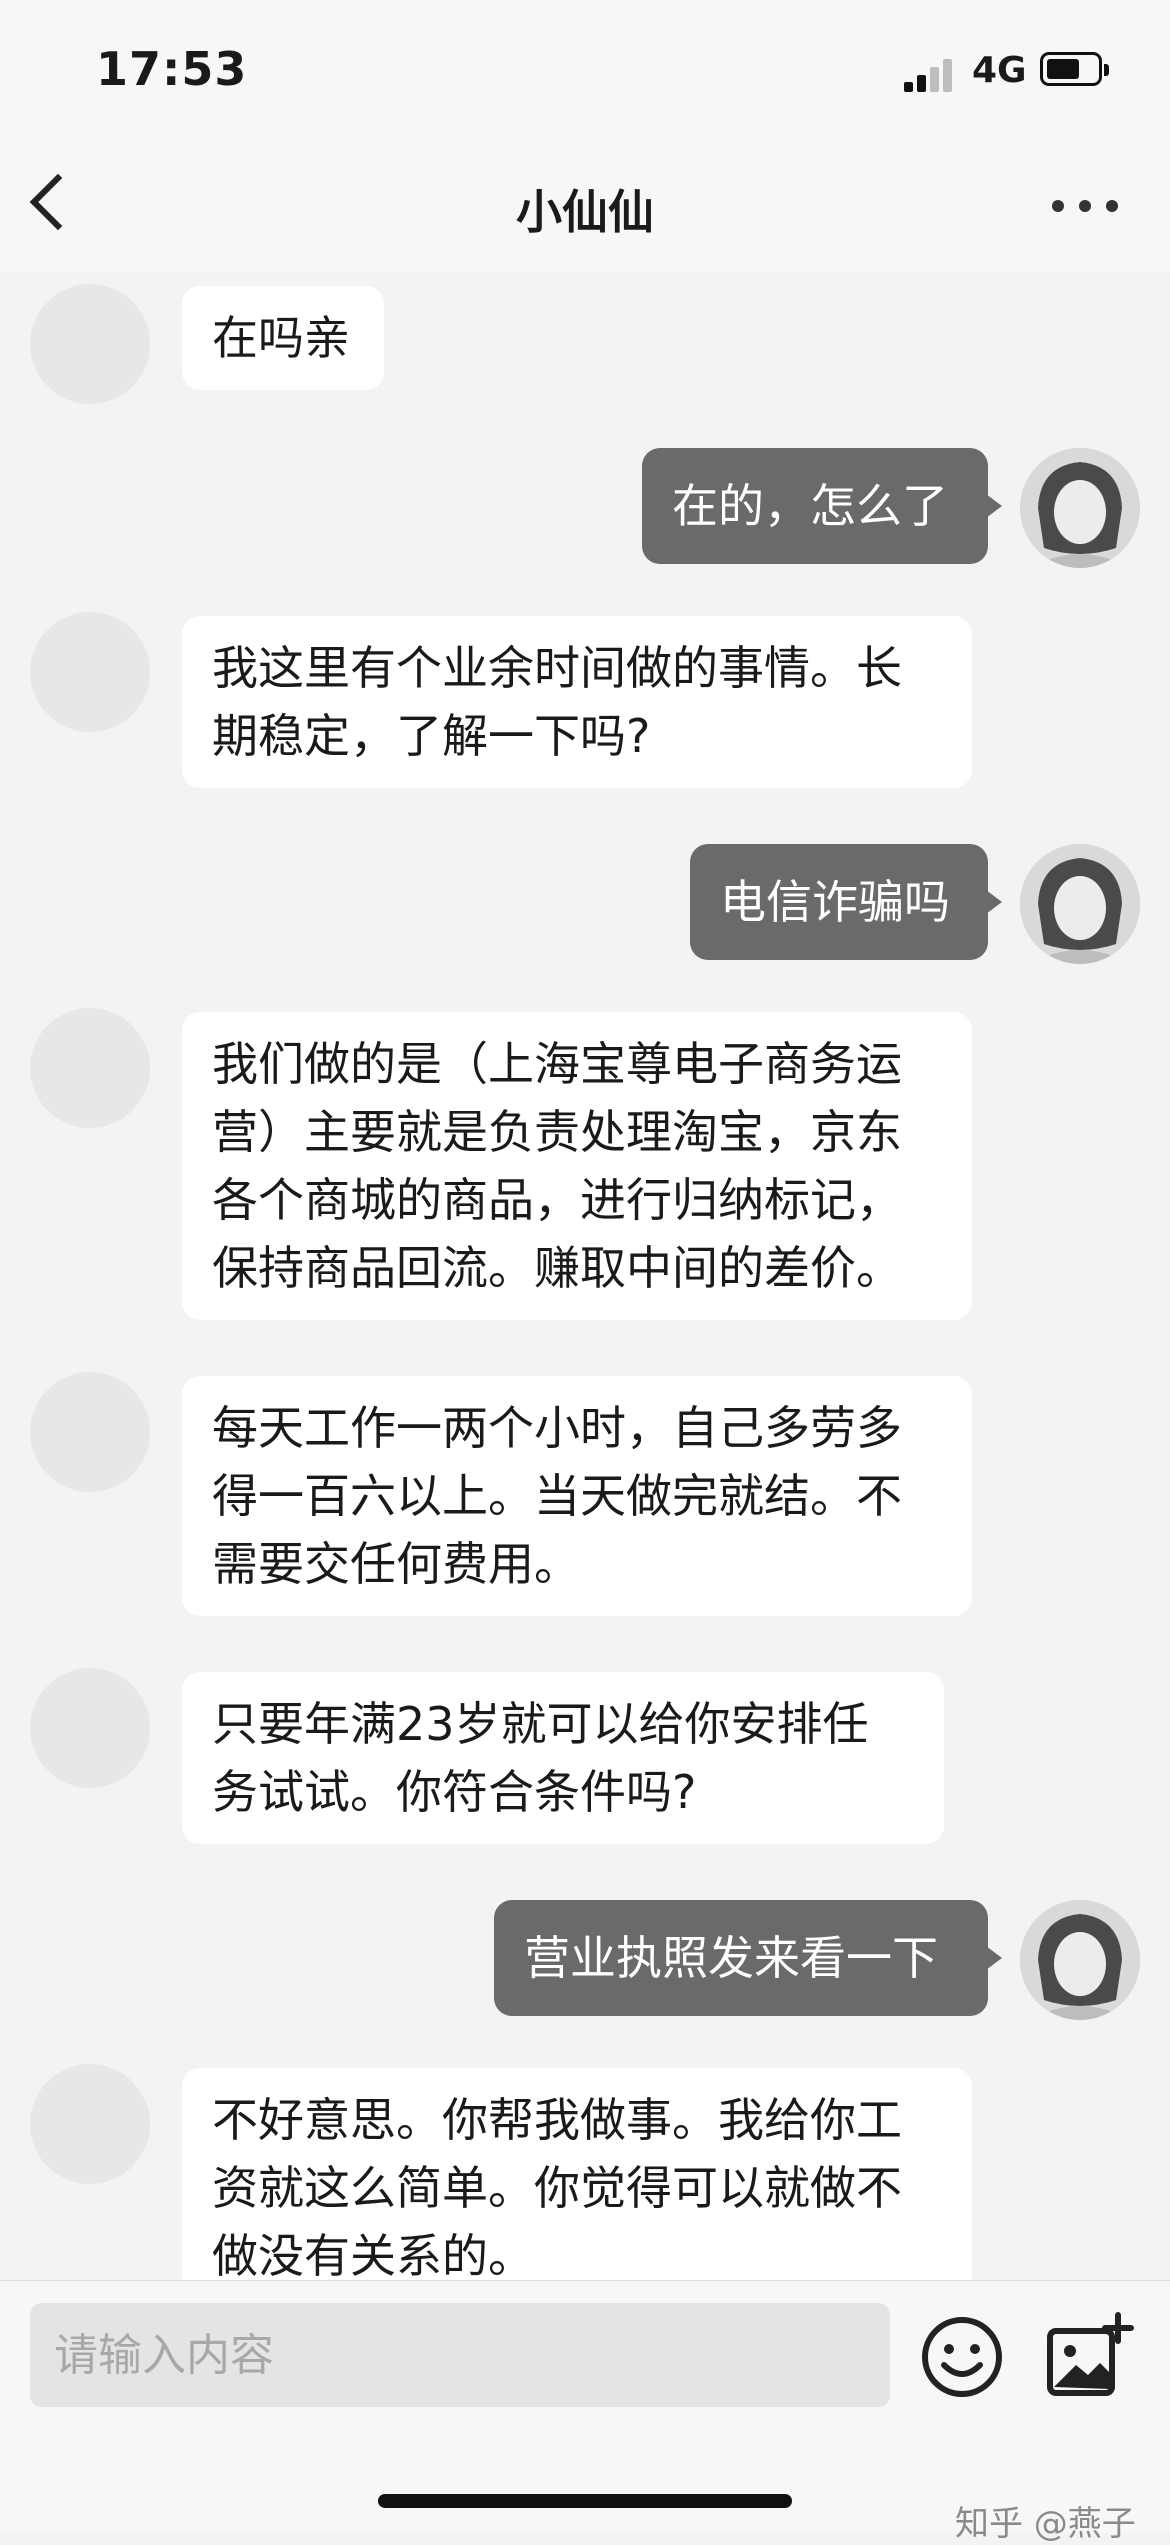 The image size is (1170, 2545). What do you see at coordinates (962, 2357) in the screenshot?
I see `emoji-icon` at bounding box center [962, 2357].